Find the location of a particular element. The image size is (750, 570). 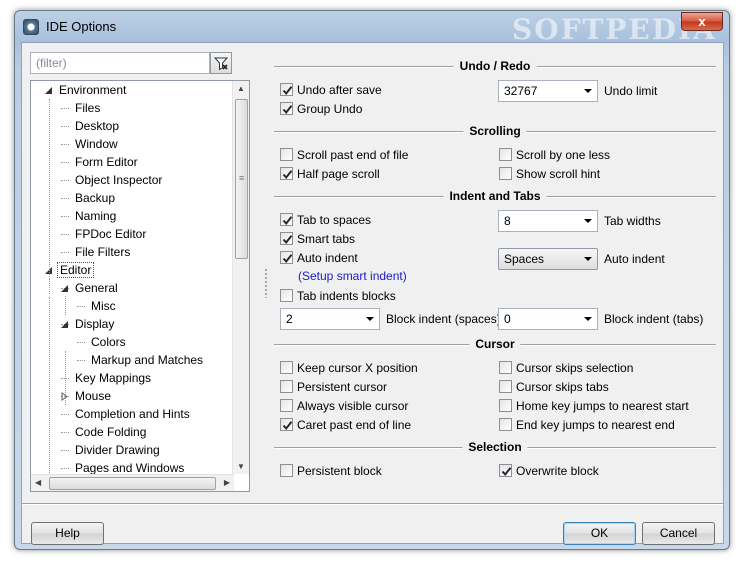

title-bar: IDE Options SOFTPEDIA x is located at coordinates (372, 28).